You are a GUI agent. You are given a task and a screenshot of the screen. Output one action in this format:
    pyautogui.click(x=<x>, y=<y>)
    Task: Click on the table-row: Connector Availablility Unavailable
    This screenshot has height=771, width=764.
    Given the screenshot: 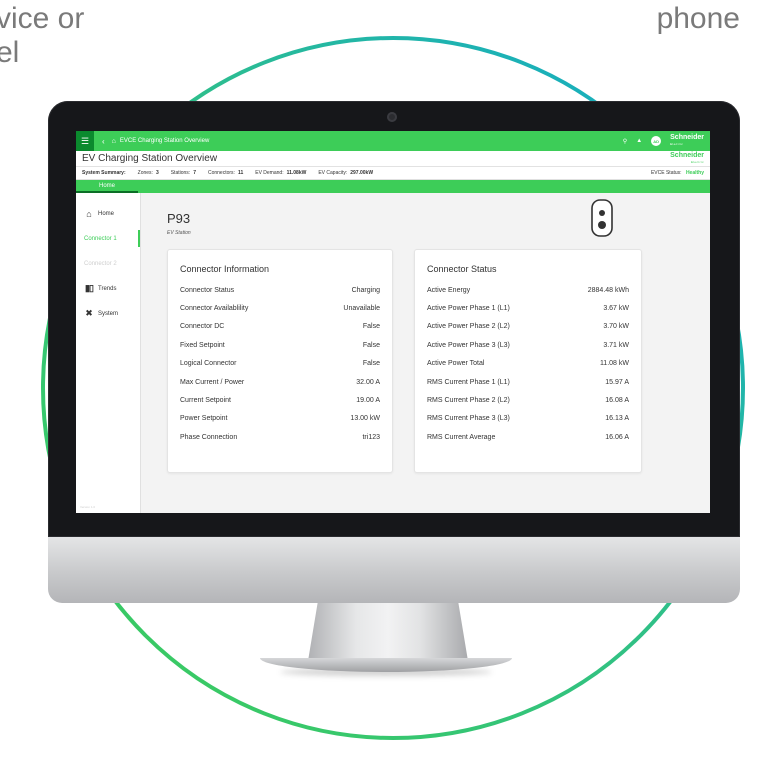 What is the action you would take?
    pyautogui.click(x=280, y=308)
    